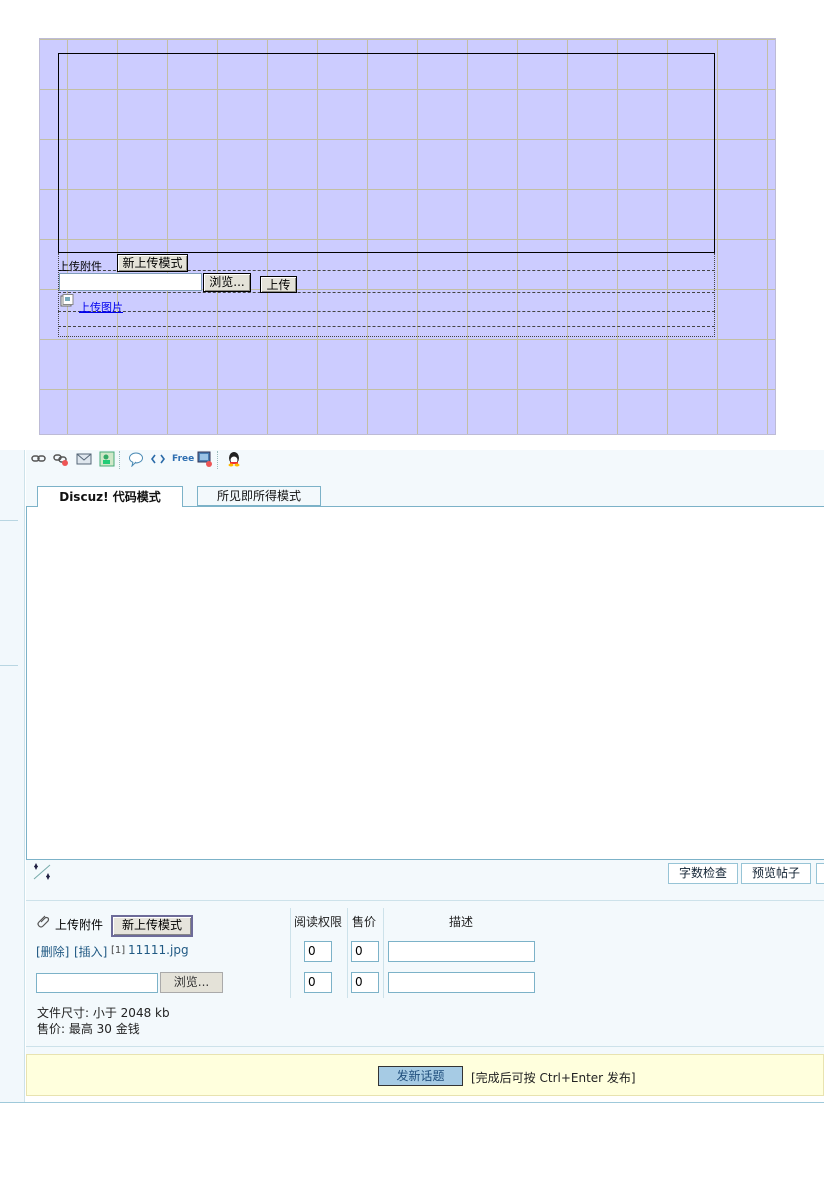  What do you see at coordinates (39, 459) in the screenshot?
I see `link-icon` at bounding box center [39, 459].